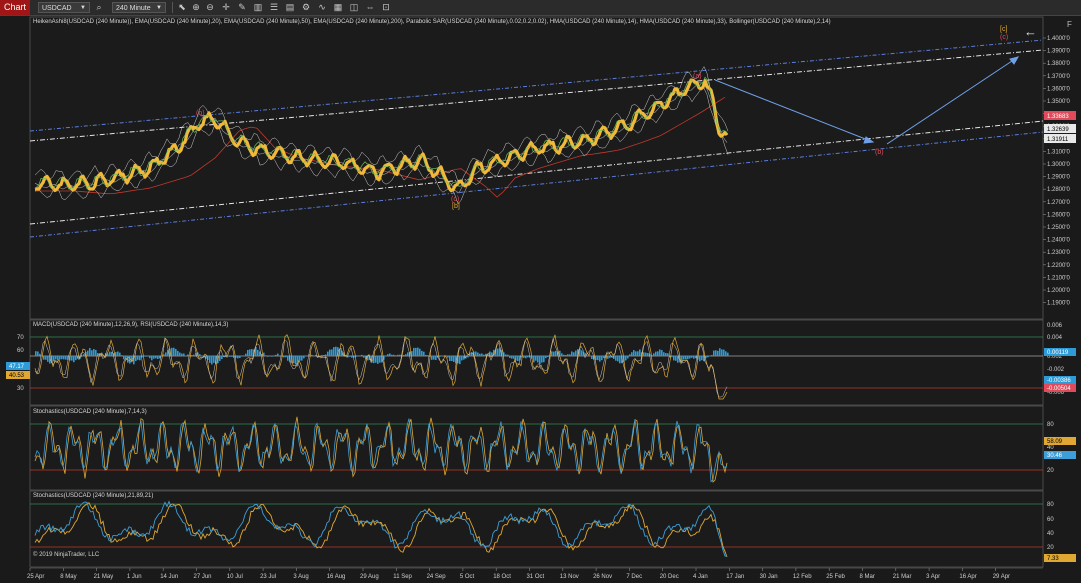 Image resolution: width=1081 pixels, height=583 pixels. I want to click on price-tag-text: 1.33683, so click(1058, 117).